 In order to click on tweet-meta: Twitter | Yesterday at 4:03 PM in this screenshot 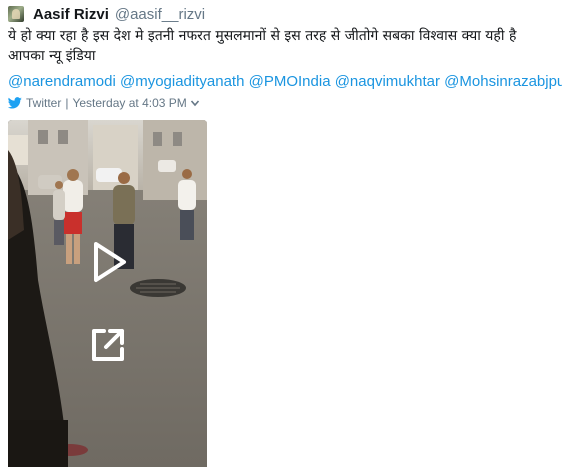, I will do `click(104, 103)`.